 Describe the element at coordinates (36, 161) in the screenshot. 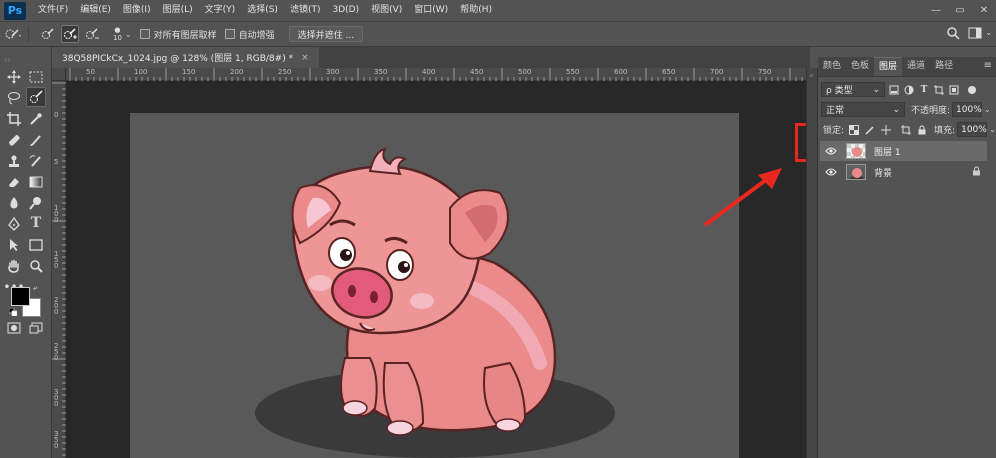

I see `history-brush-tool-icon` at that location.